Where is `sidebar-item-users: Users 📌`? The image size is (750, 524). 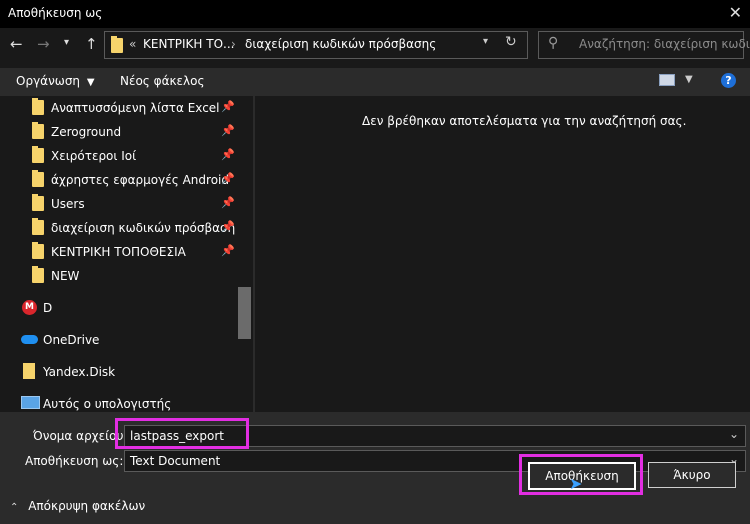
sidebar-item-users: Users 📌 is located at coordinates (118, 204).